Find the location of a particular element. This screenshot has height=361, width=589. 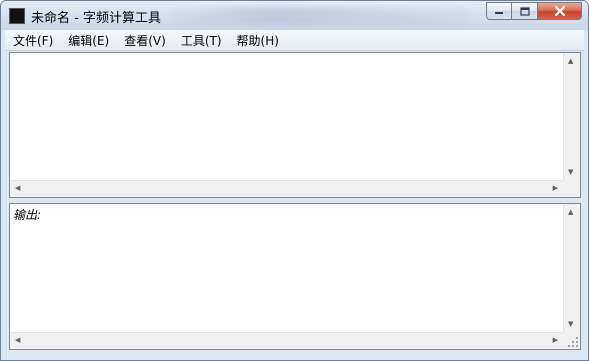

input-horizontal-scrollbar: ◀ ▶ is located at coordinates (286, 188).